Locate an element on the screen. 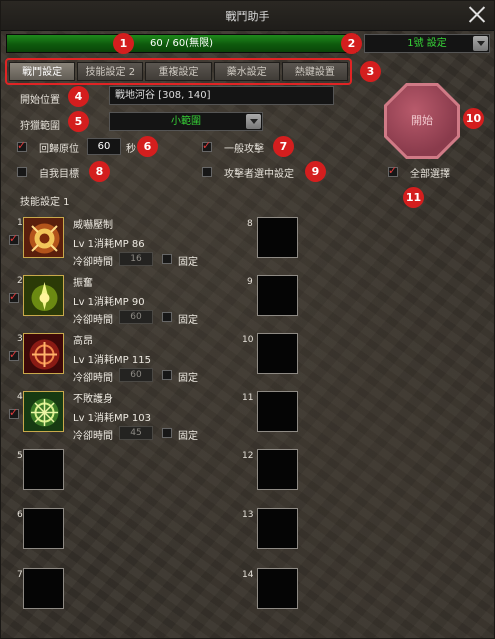  annotation-marker: 10 is located at coordinates (473, 118).